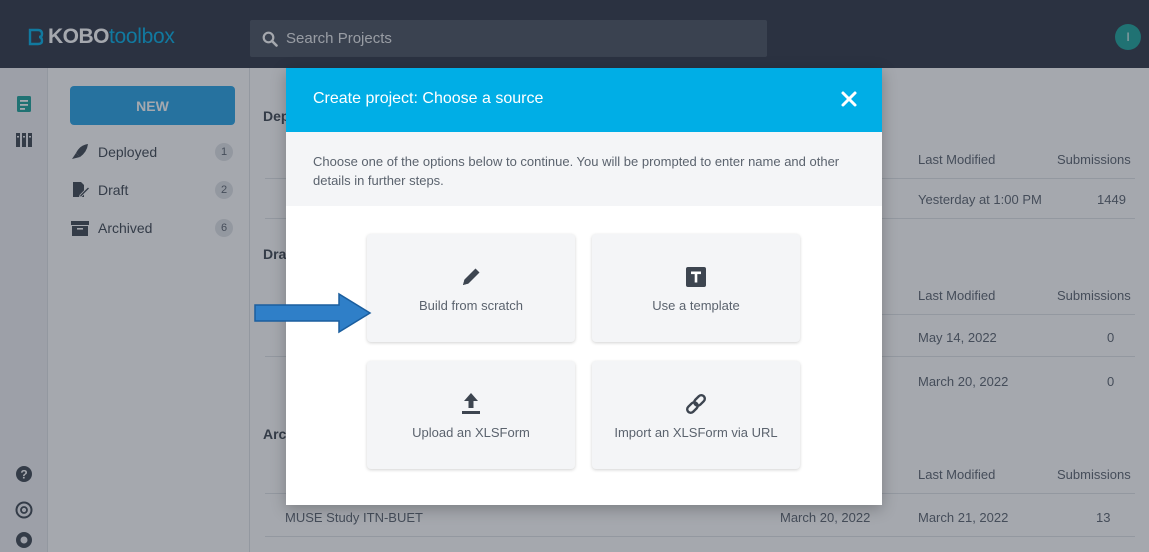 The height and width of the screenshot is (552, 1149). Describe the element at coordinates (471, 277) in the screenshot. I see `pencil-icon` at that location.